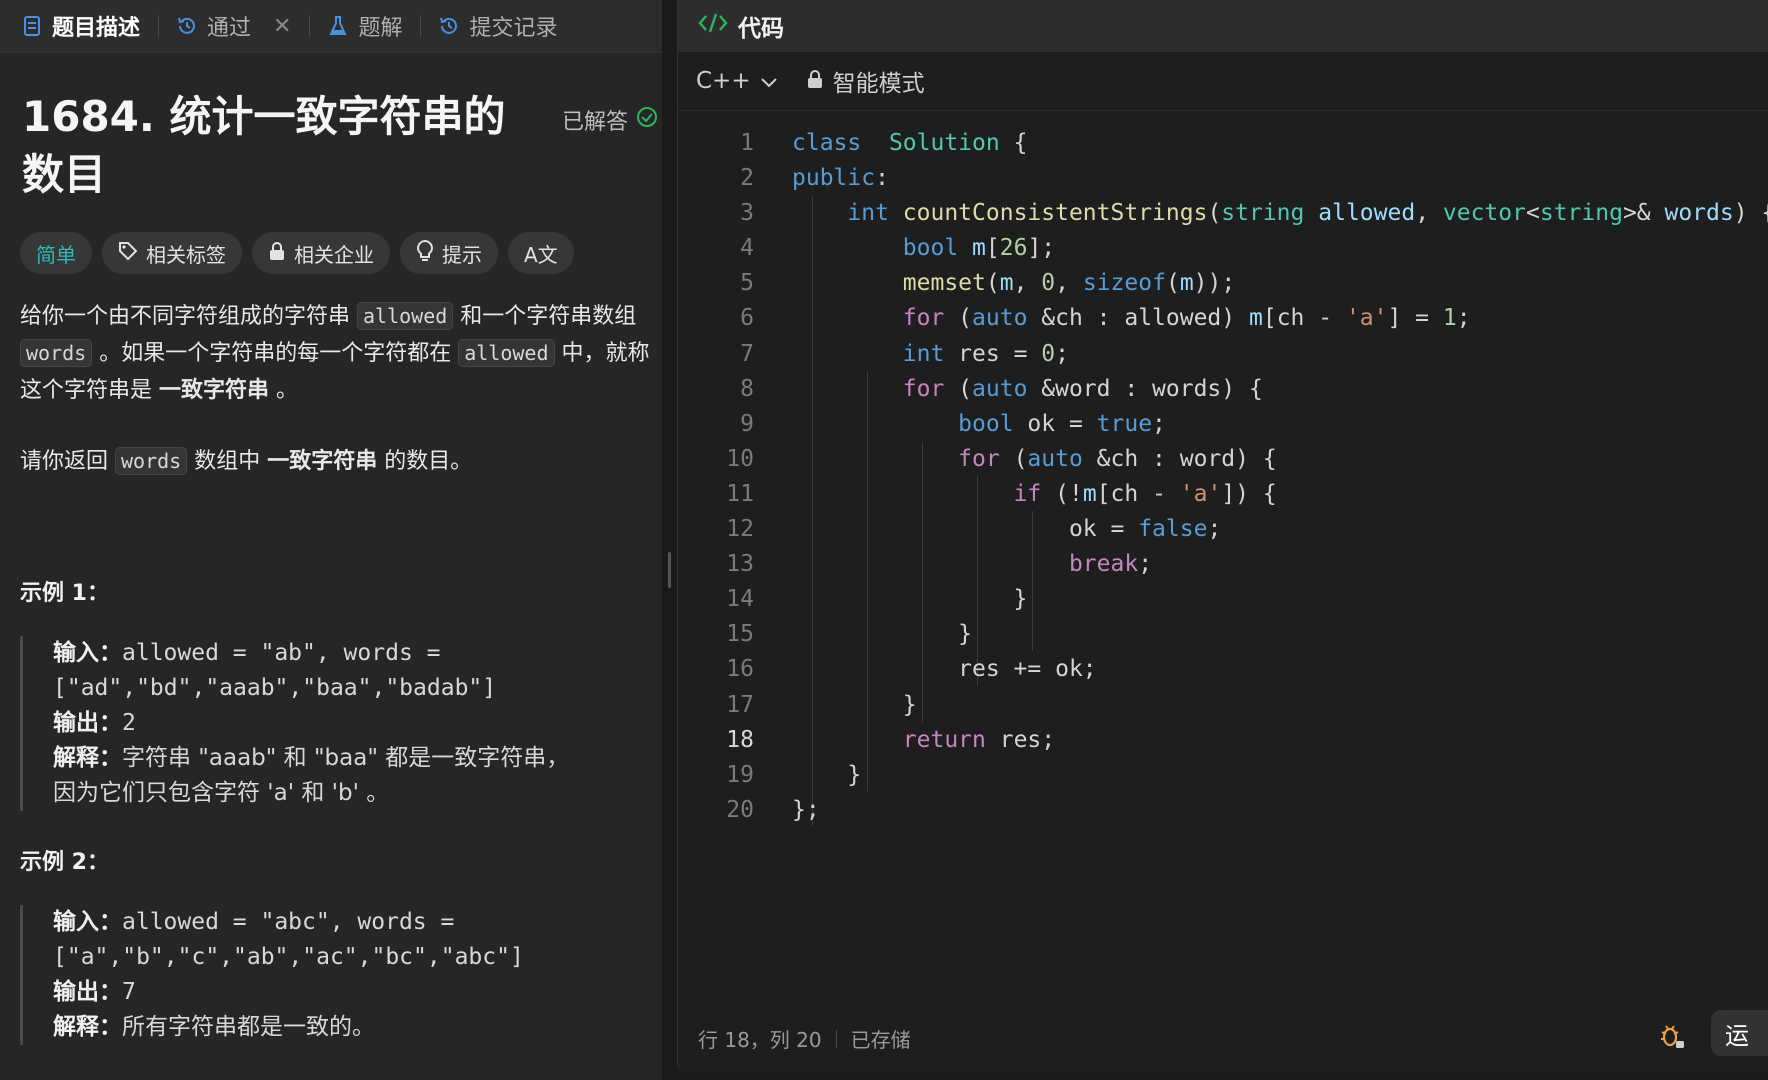  I want to click on related-companies-button: 相关企业, so click(321, 253).